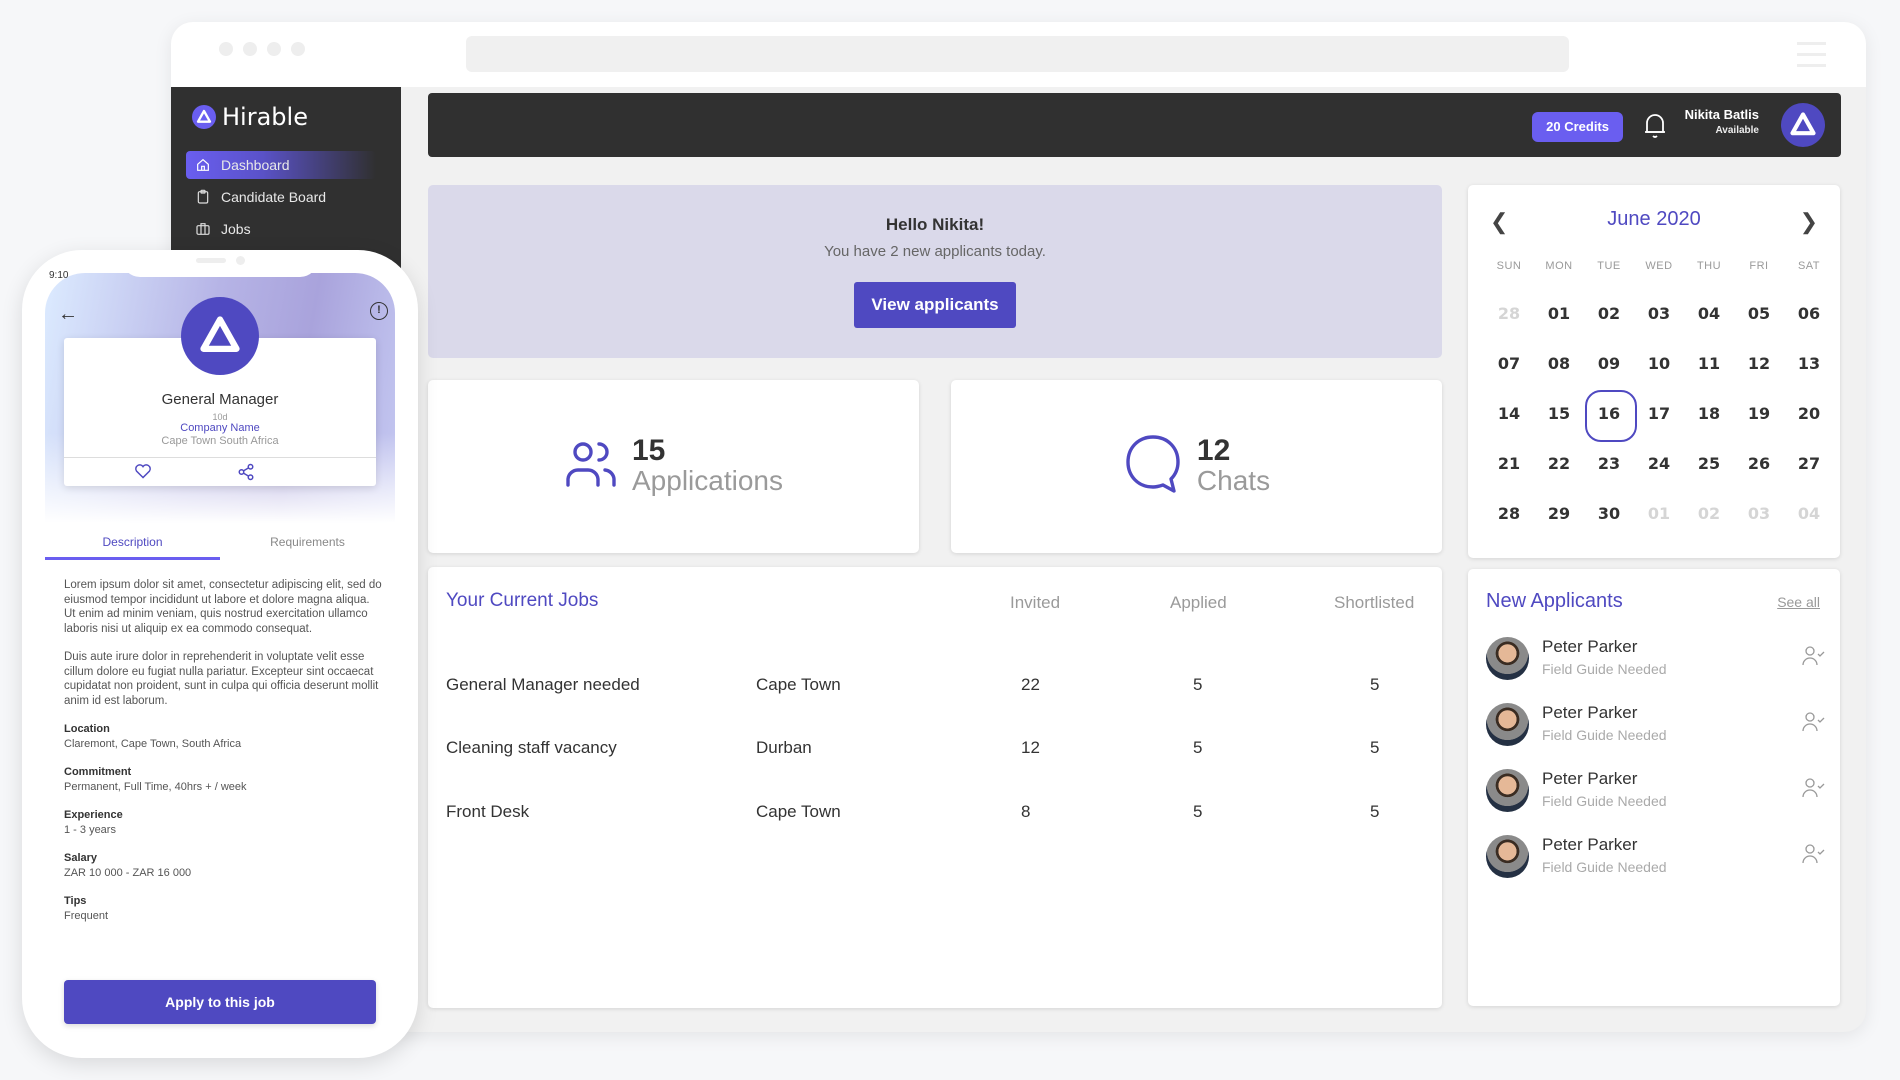 The image size is (1900, 1080). Describe the element at coordinates (935, 817) in the screenshot. I see `job-row: Front Desk Cape Town 8 5 5` at that location.